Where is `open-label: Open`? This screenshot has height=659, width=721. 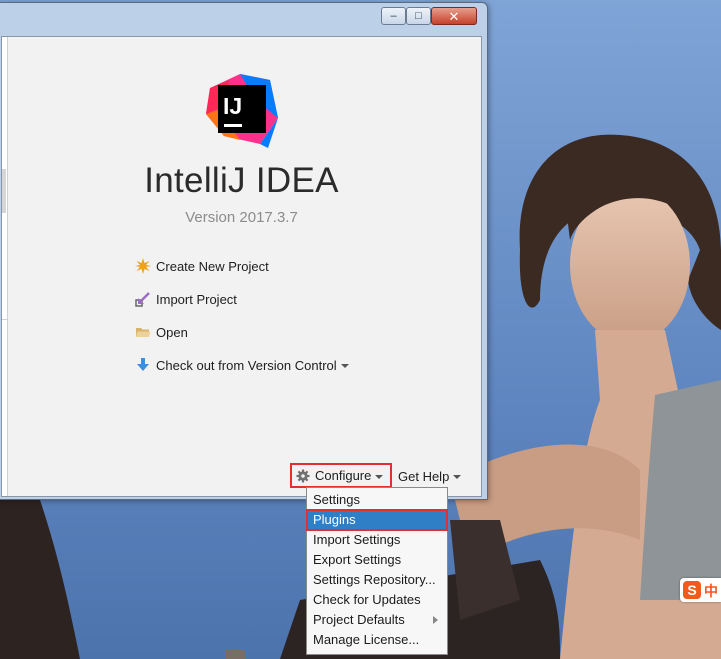
open-label: Open is located at coordinates (172, 332).